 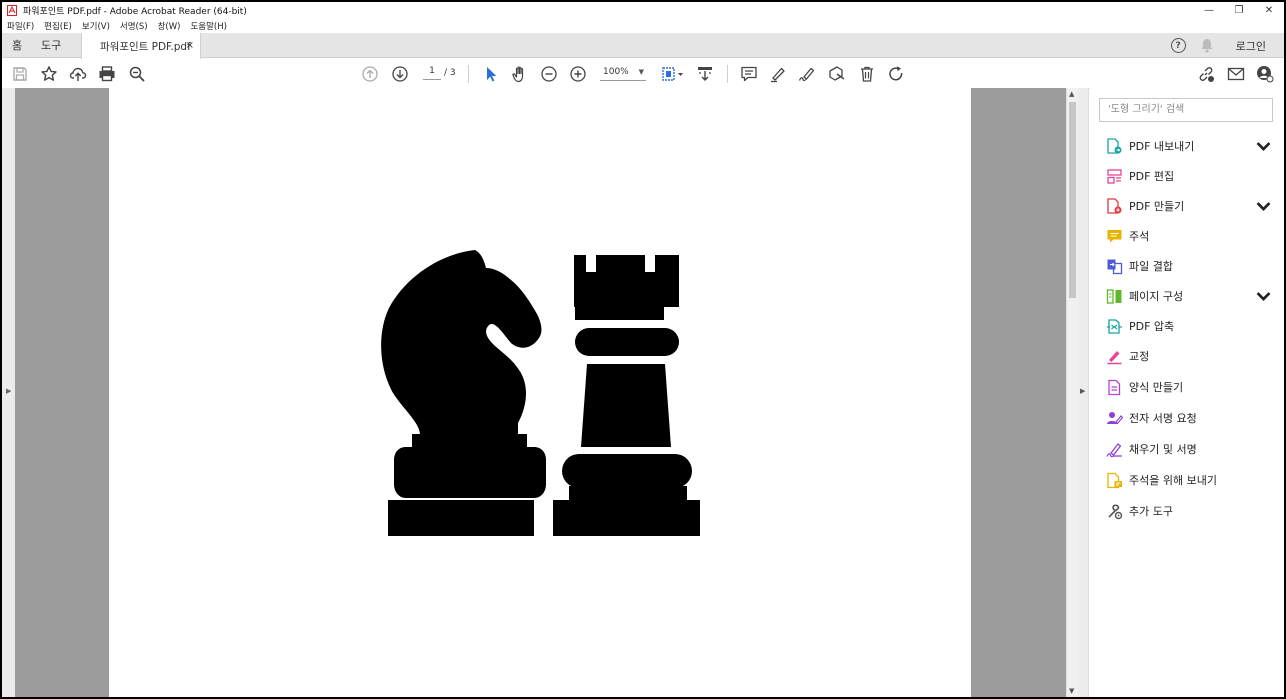 What do you see at coordinates (1186, 110) in the screenshot?
I see `tools-search-input: '도형 그리기' 검색` at bounding box center [1186, 110].